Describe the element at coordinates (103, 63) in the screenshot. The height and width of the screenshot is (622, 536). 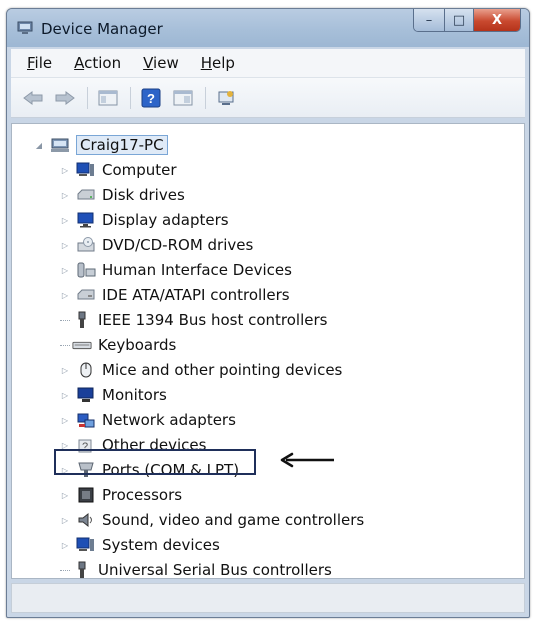
I see `menu-action-label: ction` at that location.